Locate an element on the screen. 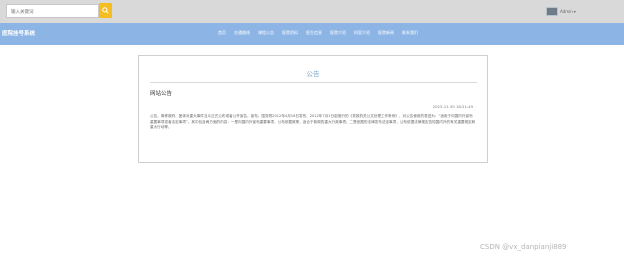  site-brand: 医院挂号系统 is located at coordinates (18, 33).